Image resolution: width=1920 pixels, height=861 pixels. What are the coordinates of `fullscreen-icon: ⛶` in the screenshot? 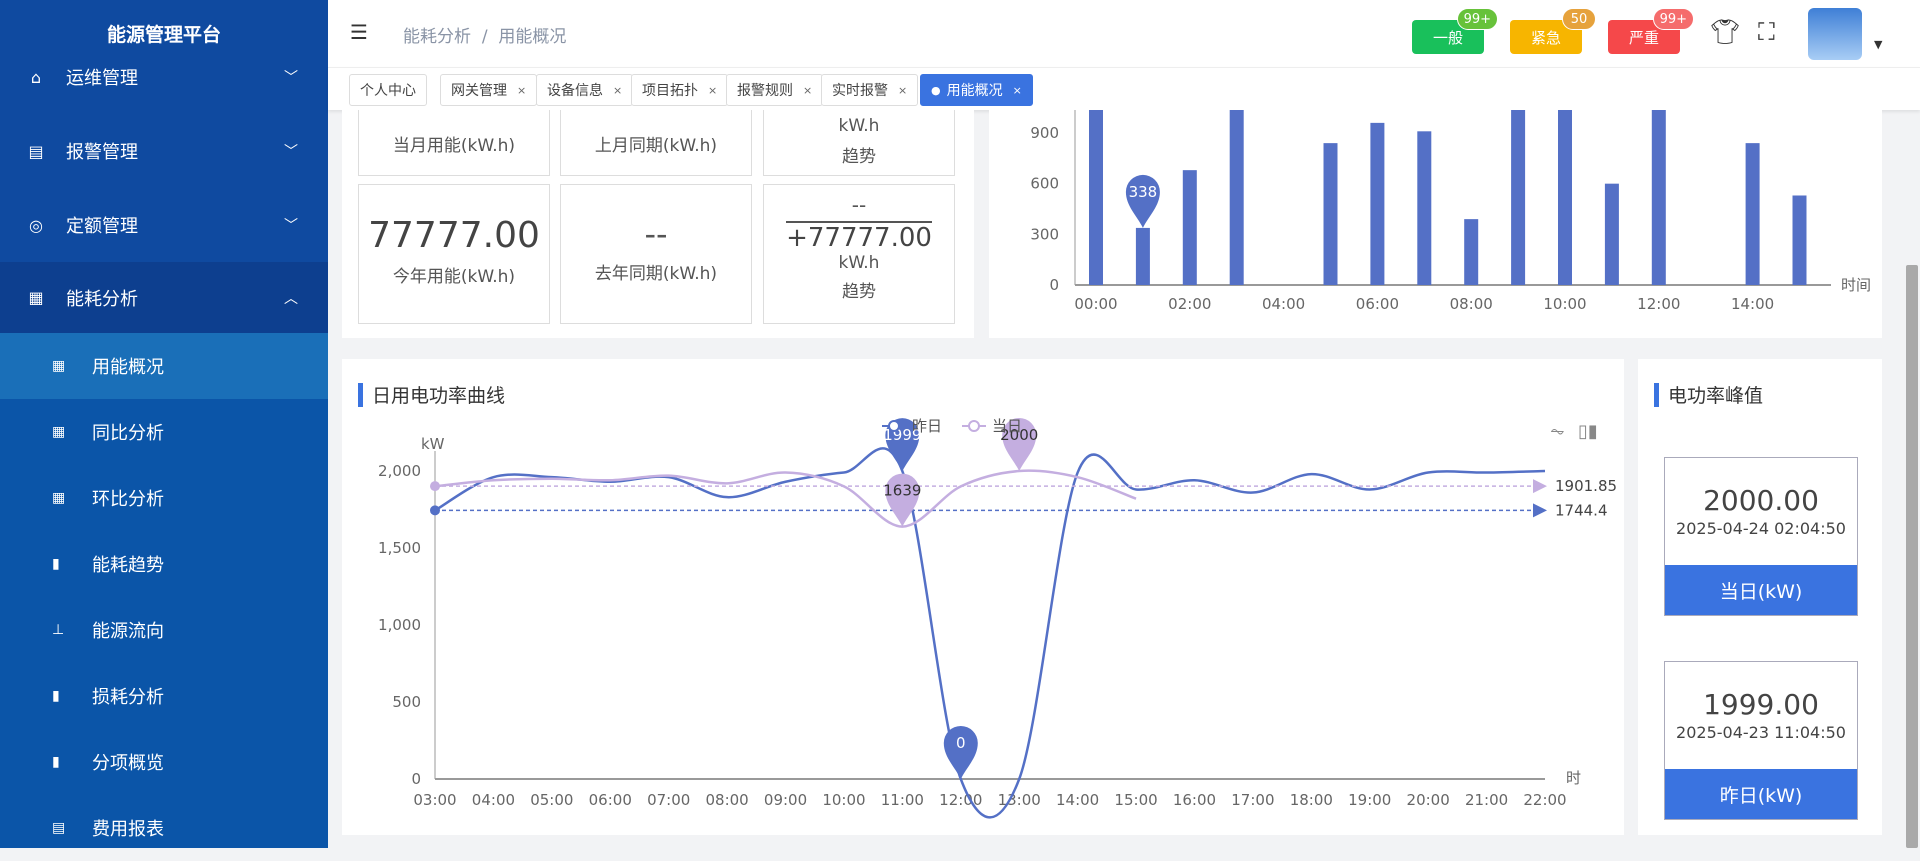 It's located at (1766, 32).